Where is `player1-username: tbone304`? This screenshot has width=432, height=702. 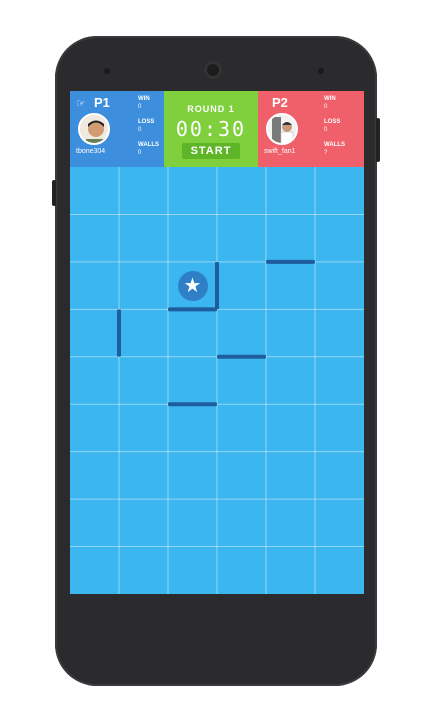 player1-username: tbone304 is located at coordinates (91, 151).